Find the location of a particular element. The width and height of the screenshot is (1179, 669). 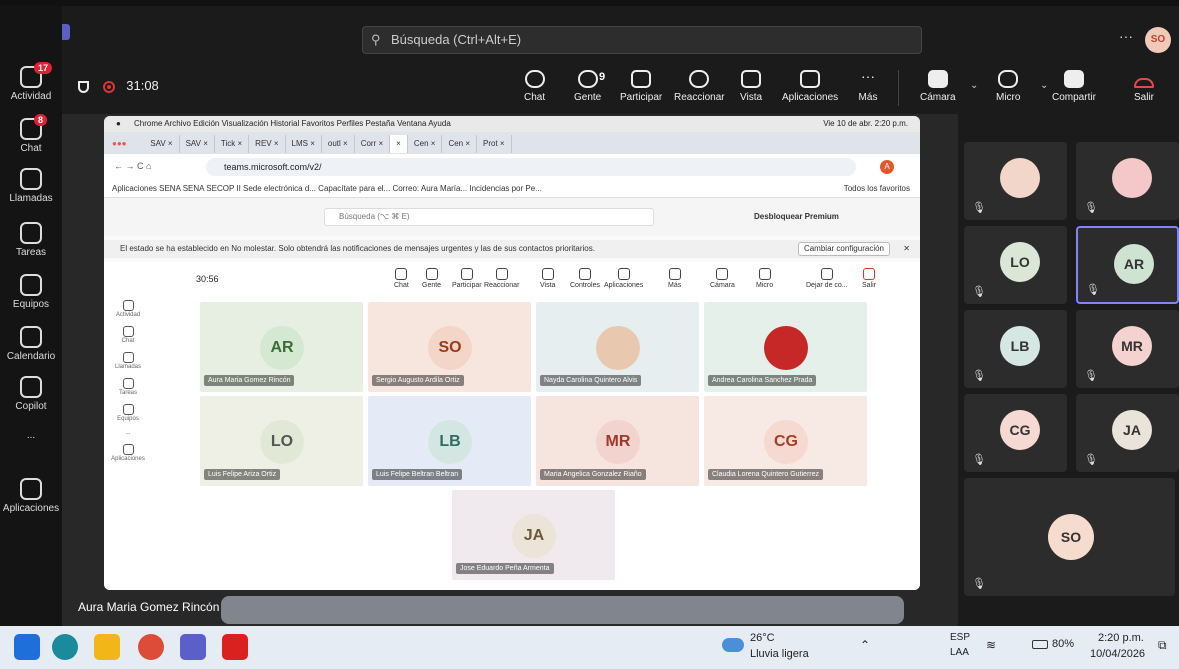

browser-tab: × is located at coordinates (399, 144).